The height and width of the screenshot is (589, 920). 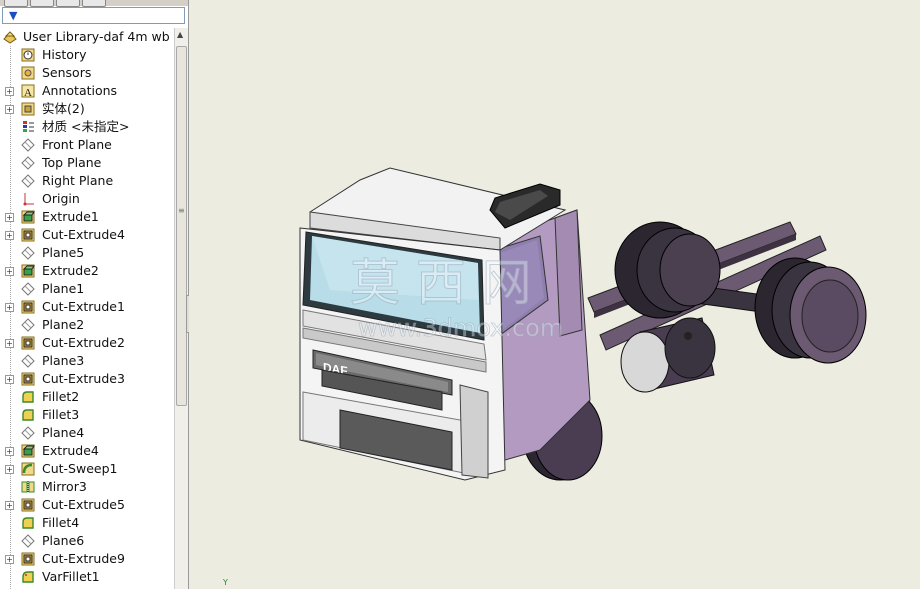 What do you see at coordinates (87, 541) in the screenshot?
I see `tree-item-plane6: Plane6` at bounding box center [87, 541].